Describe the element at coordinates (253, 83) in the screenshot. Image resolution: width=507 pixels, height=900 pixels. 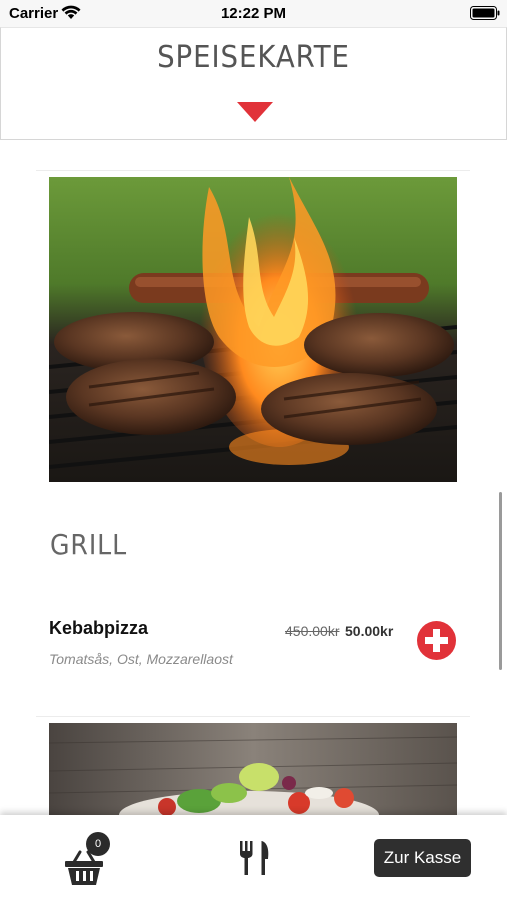
I see `menu-header: SPEISEKARTE` at that location.